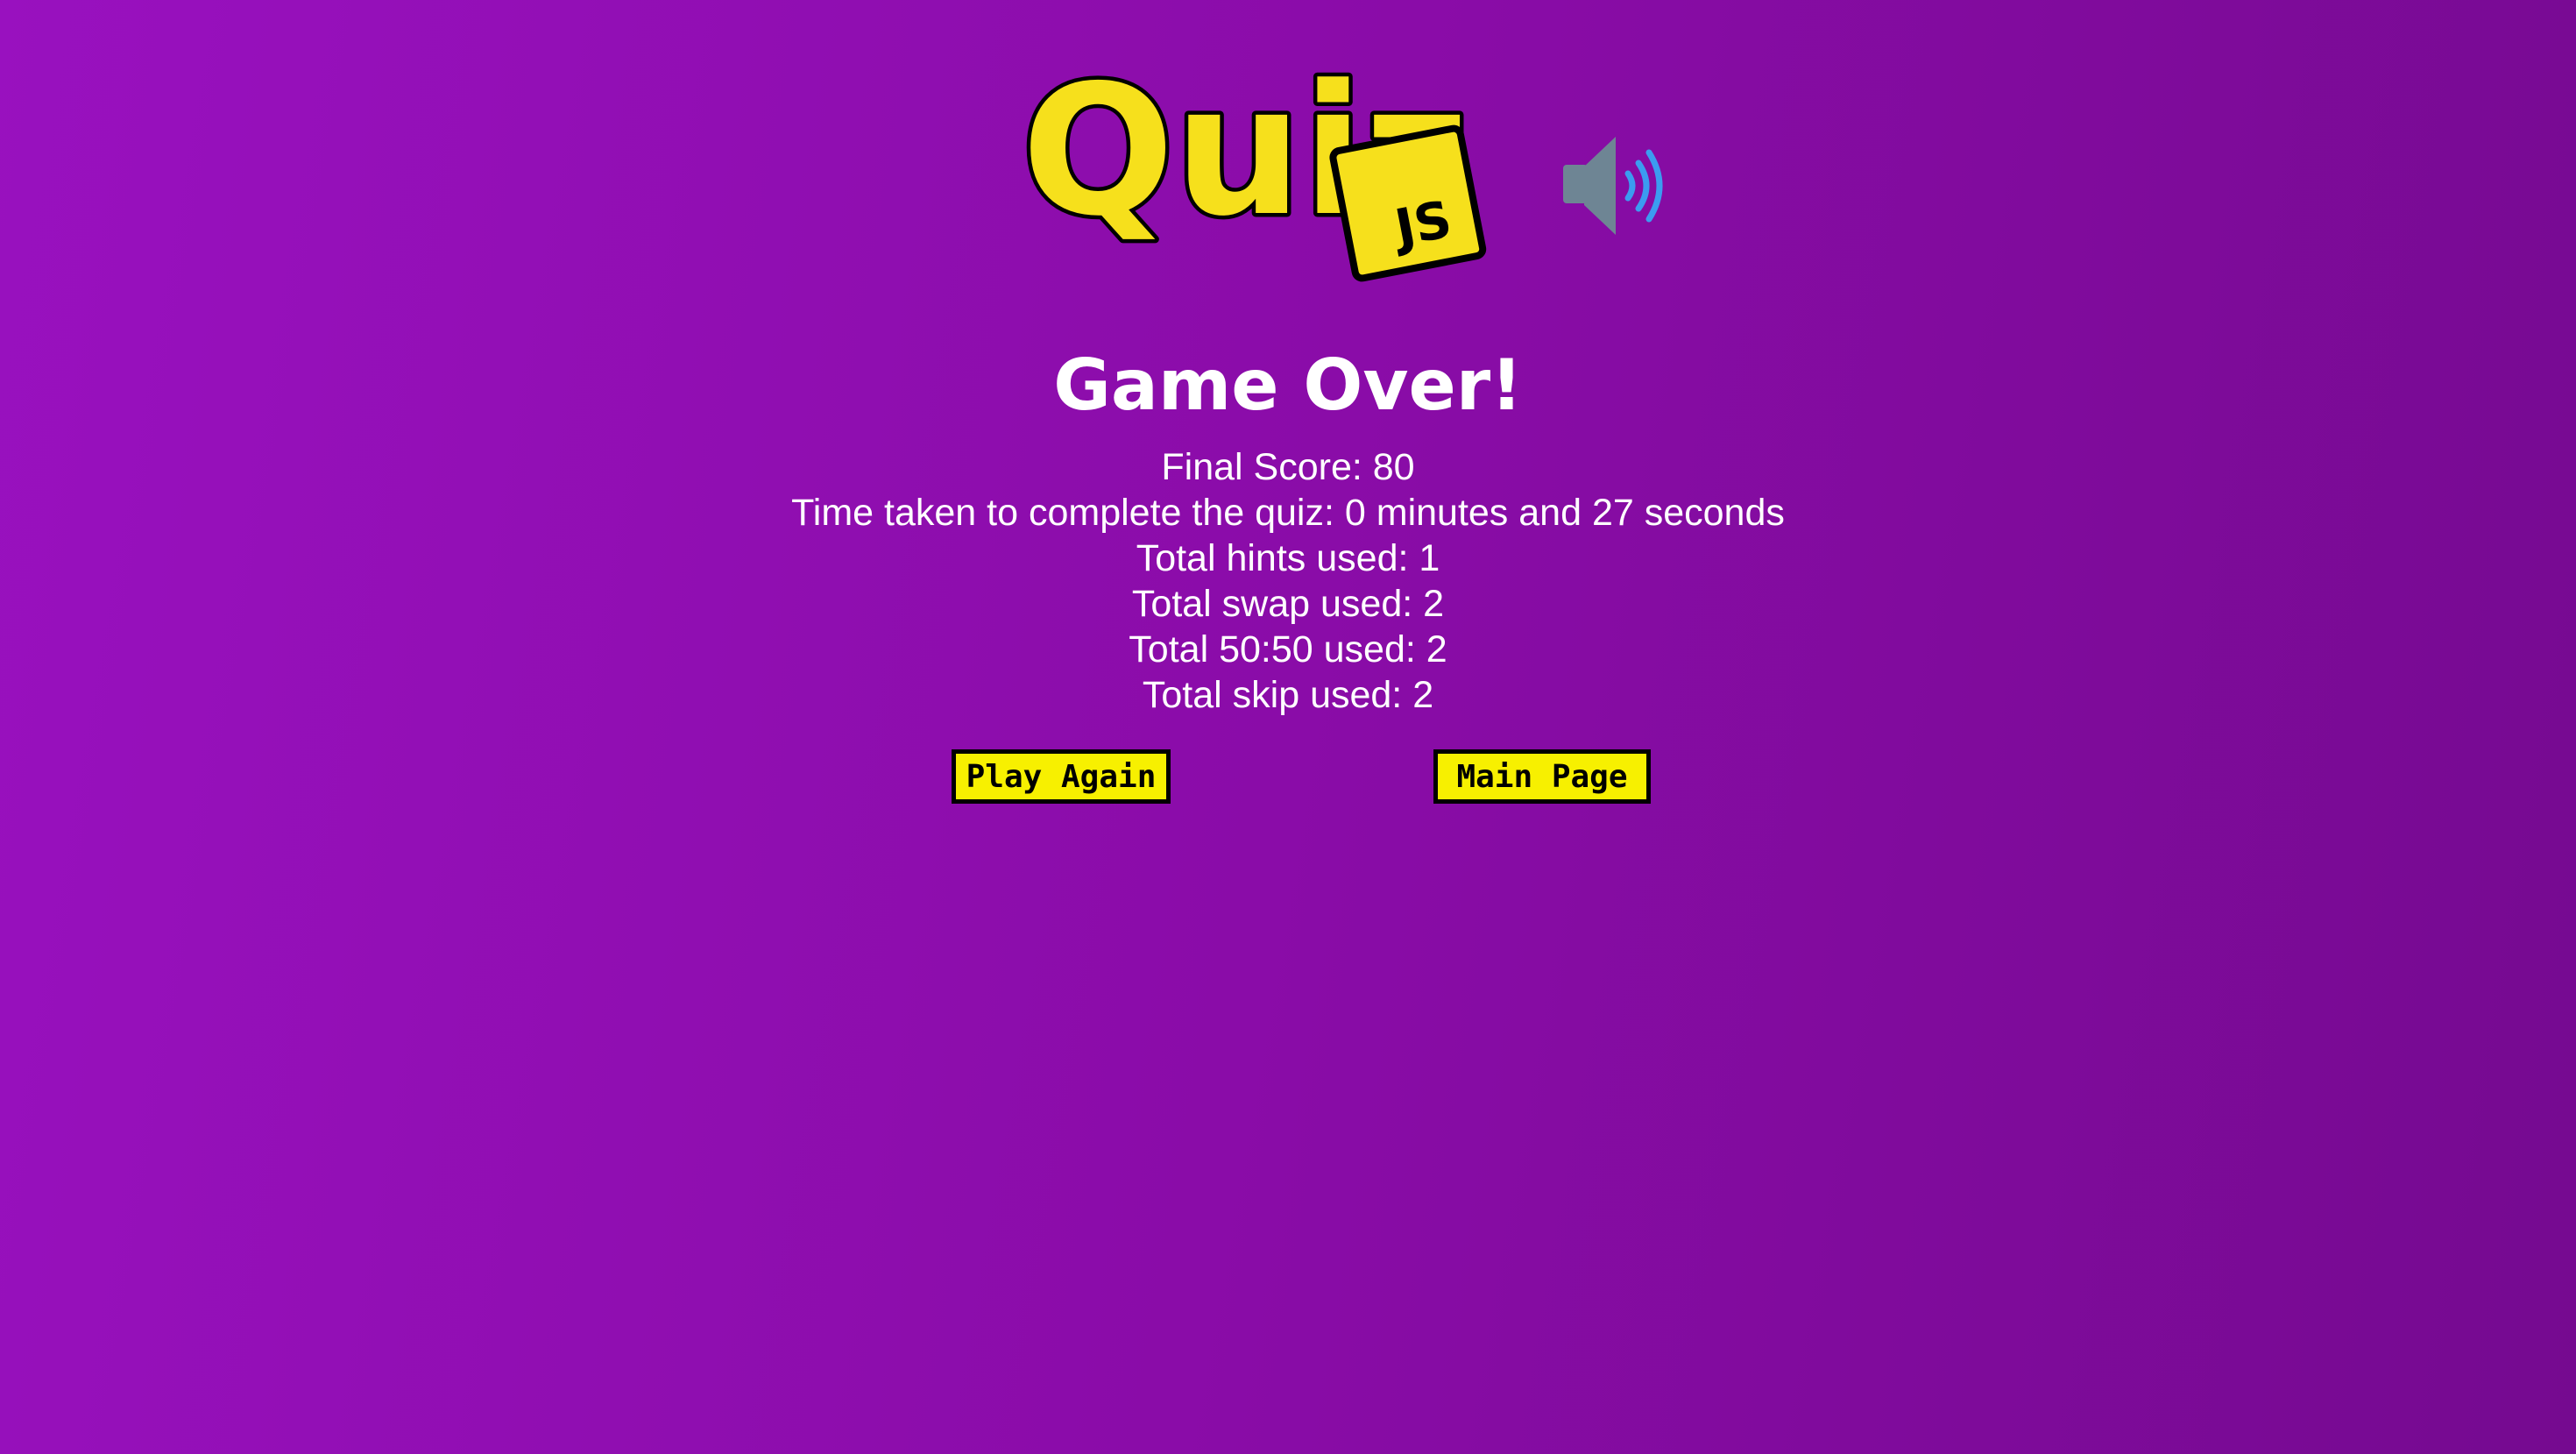 Image resolution: width=2576 pixels, height=1454 pixels. Describe the element at coordinates (1288, 558) in the screenshot. I see `hints-used: Total hints used: 1` at that location.